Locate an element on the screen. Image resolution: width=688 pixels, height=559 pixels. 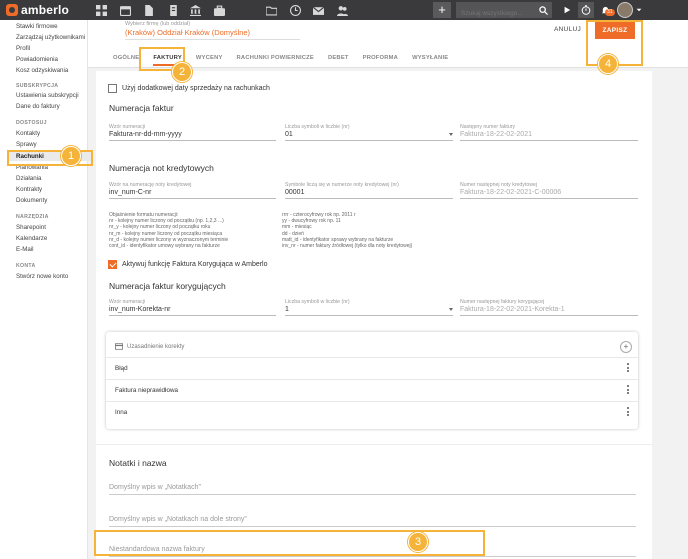
correction-reasons-header: Uzasadnienie korekty is located at coordinates (149, 346).